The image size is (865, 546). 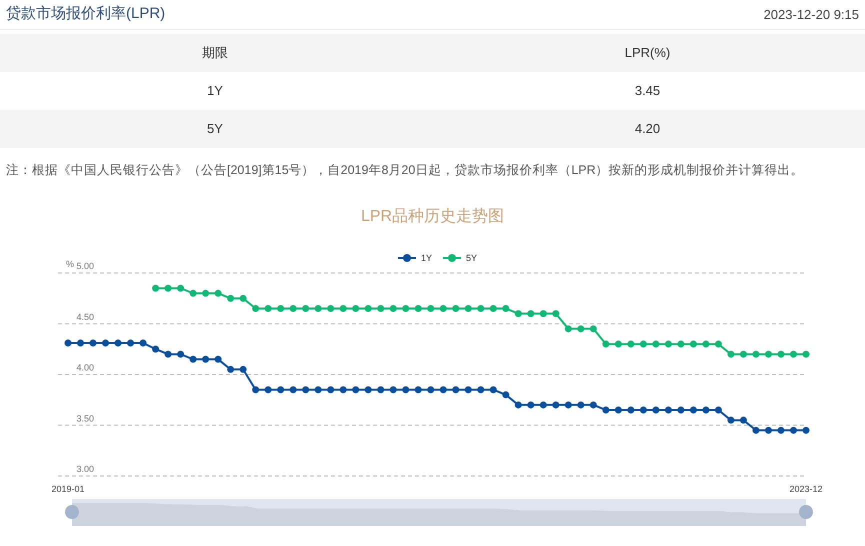 What do you see at coordinates (85, 317) in the screenshot?
I see `axis-label: 4.50` at bounding box center [85, 317].